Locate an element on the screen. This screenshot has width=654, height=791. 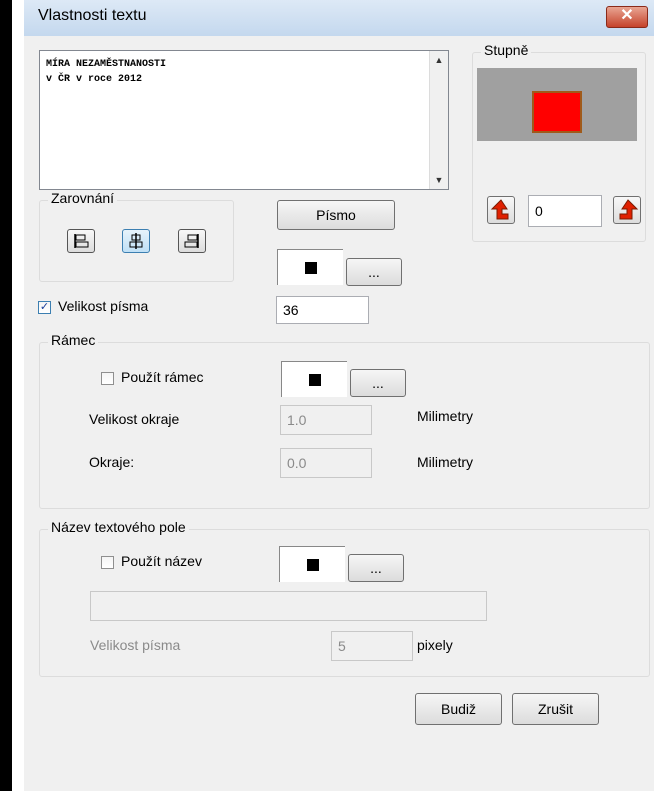
scroll-up-arrow-icon: ▲ is located at coordinates (439, 60).